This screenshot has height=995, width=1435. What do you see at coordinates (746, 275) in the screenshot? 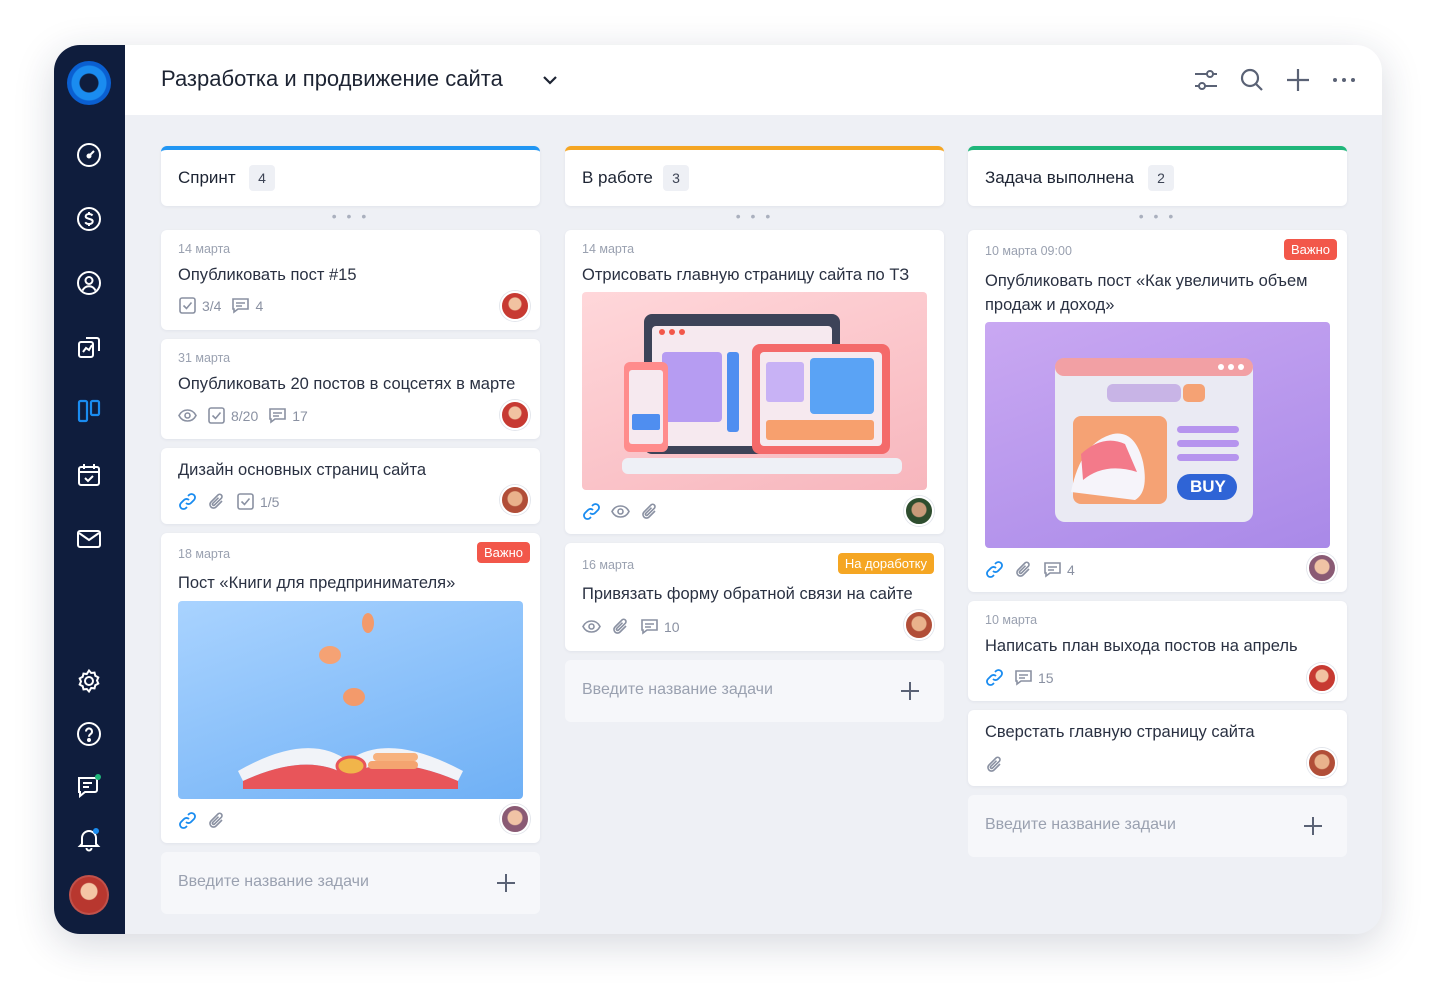
I see `task-title: Отрисовать главную страницу сайта по ТЗ` at bounding box center [746, 275].